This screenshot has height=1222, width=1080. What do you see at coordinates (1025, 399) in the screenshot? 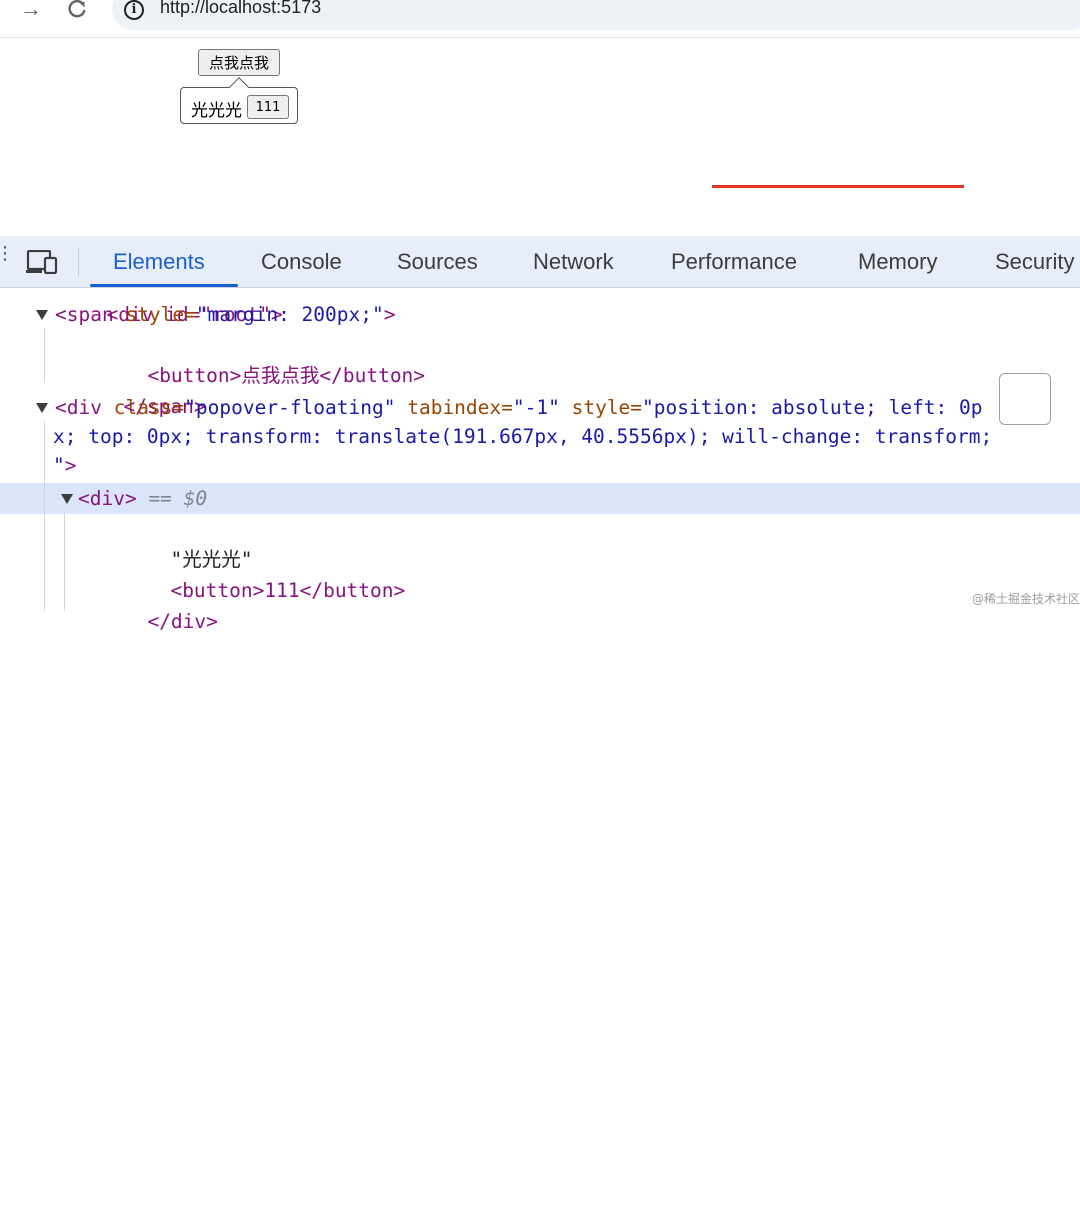
I see `accessibility-tree-button` at bounding box center [1025, 399].